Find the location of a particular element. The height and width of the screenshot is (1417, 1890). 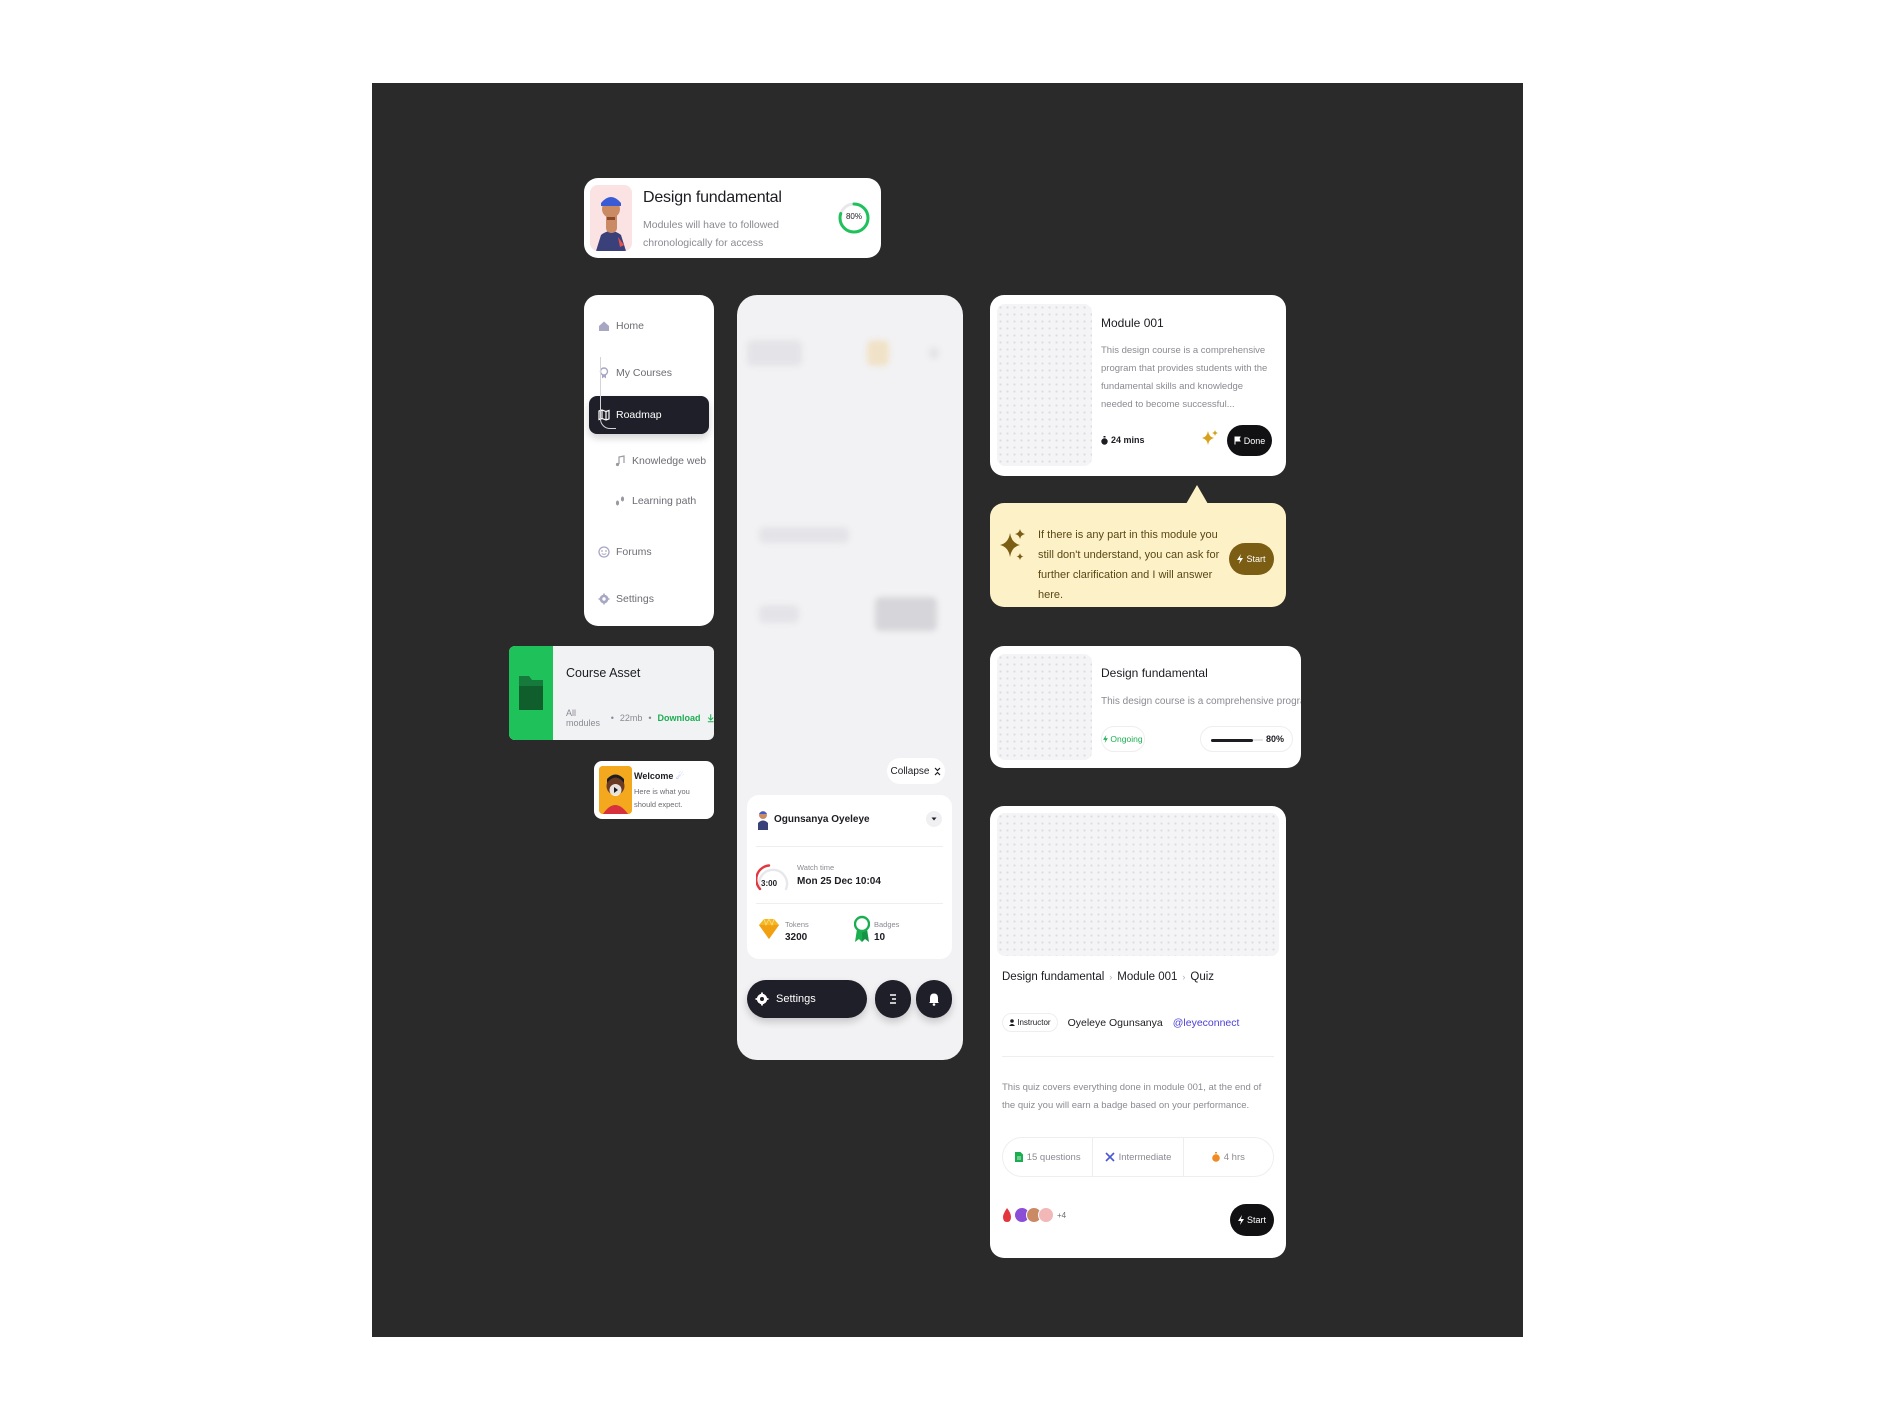

notifications-button is located at coordinates (934, 999).